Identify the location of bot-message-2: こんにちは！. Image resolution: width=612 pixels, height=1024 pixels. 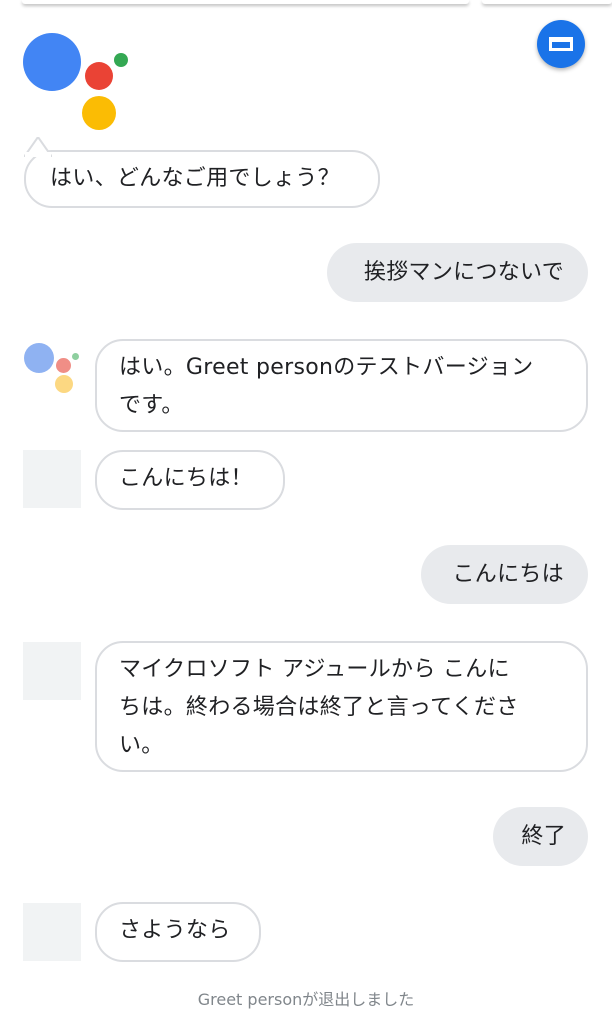
(190, 480).